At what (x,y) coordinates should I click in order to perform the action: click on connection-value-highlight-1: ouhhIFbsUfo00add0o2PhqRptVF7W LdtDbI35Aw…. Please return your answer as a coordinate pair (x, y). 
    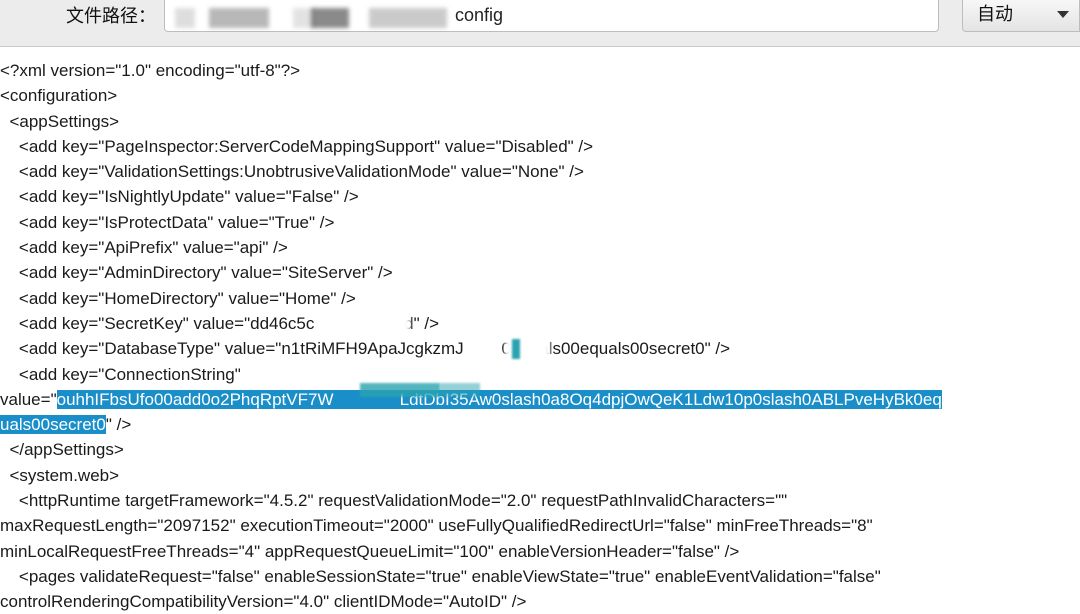
    Looking at the image, I should click on (499, 399).